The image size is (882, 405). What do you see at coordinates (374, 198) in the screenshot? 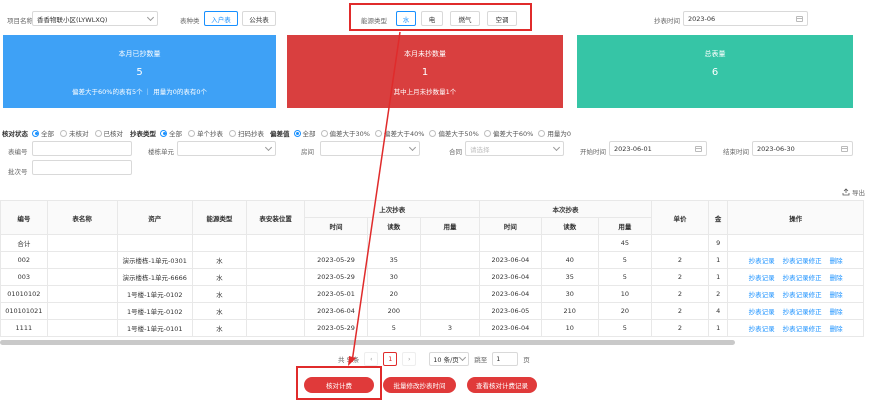
I see `annotation-arrow` at bounding box center [374, 198].